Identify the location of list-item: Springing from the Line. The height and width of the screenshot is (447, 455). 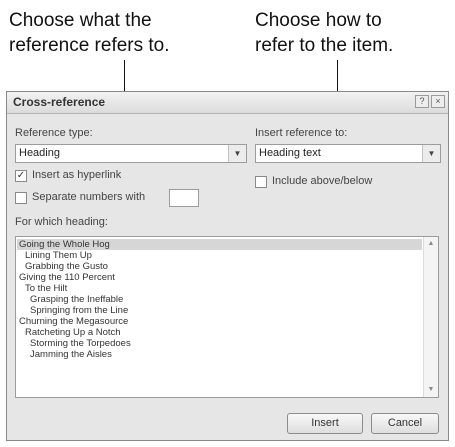
(219, 310).